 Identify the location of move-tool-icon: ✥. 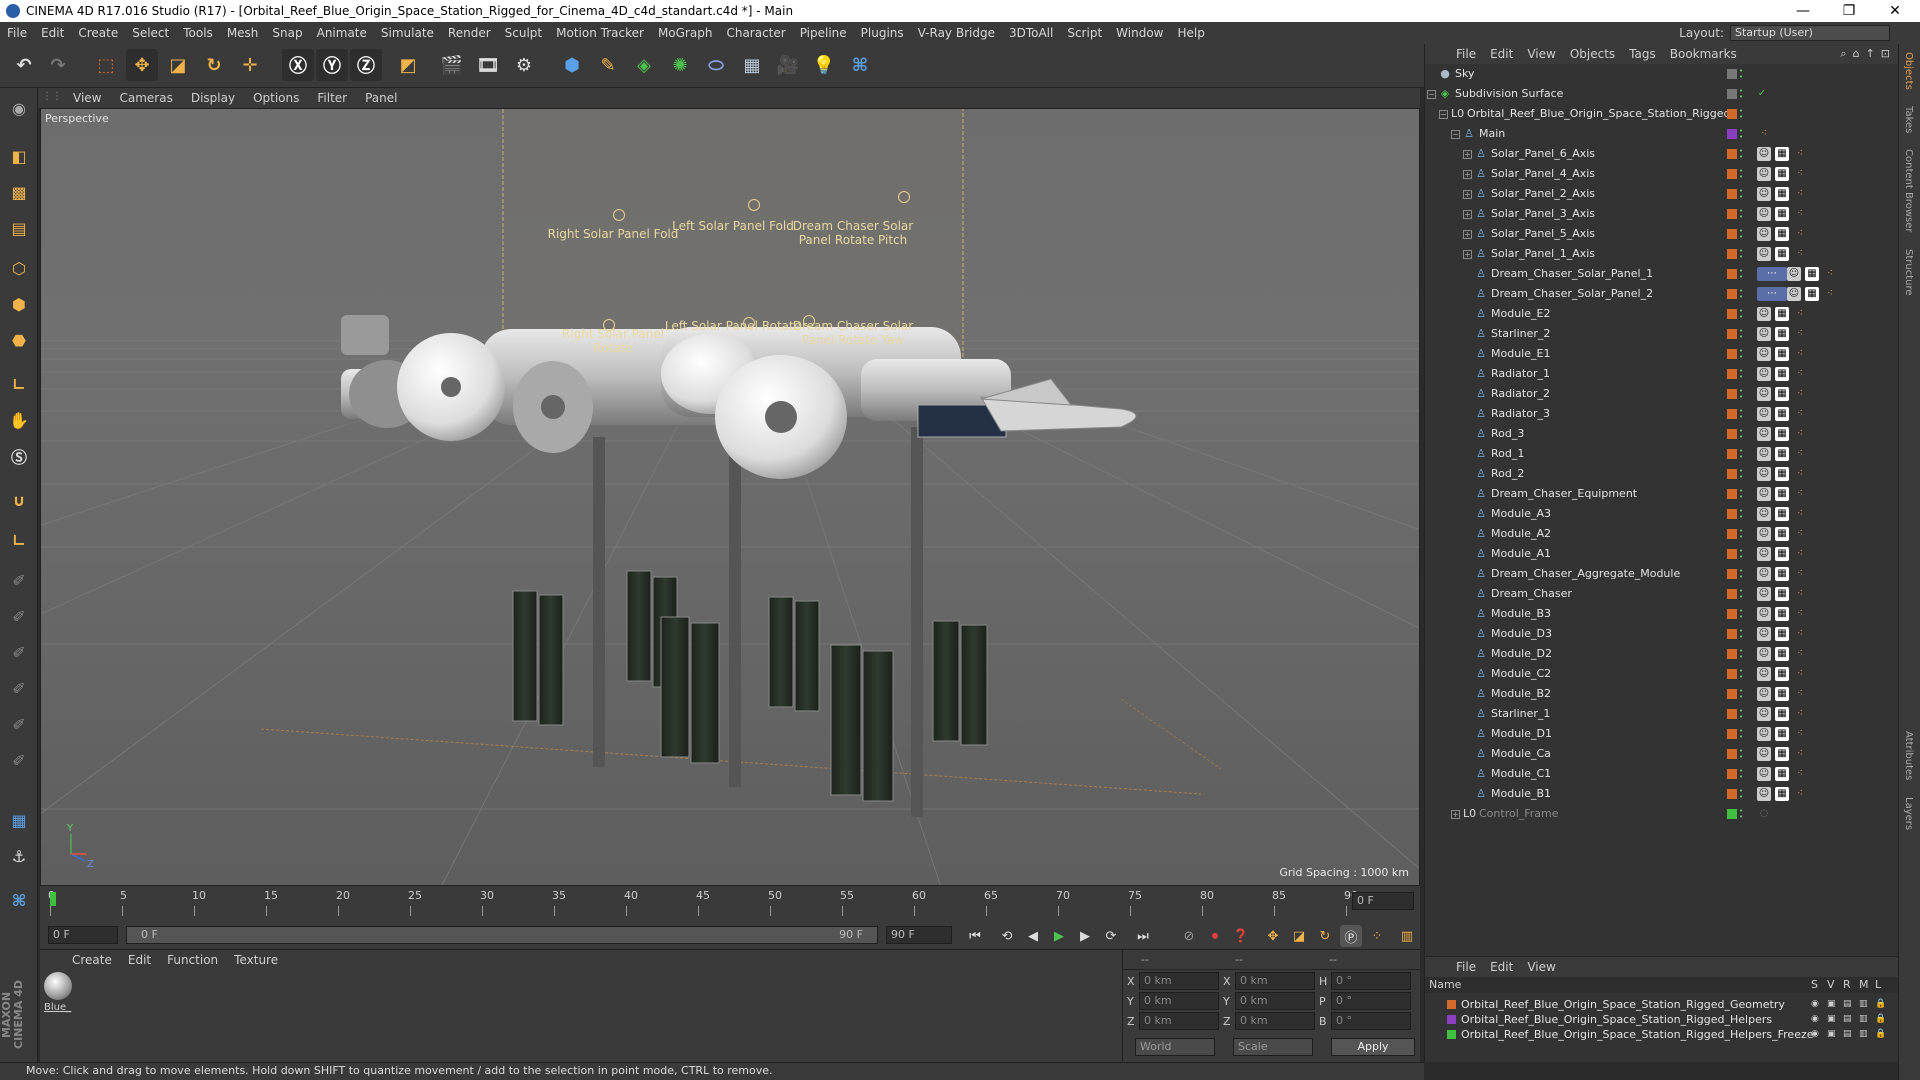
(142, 65).